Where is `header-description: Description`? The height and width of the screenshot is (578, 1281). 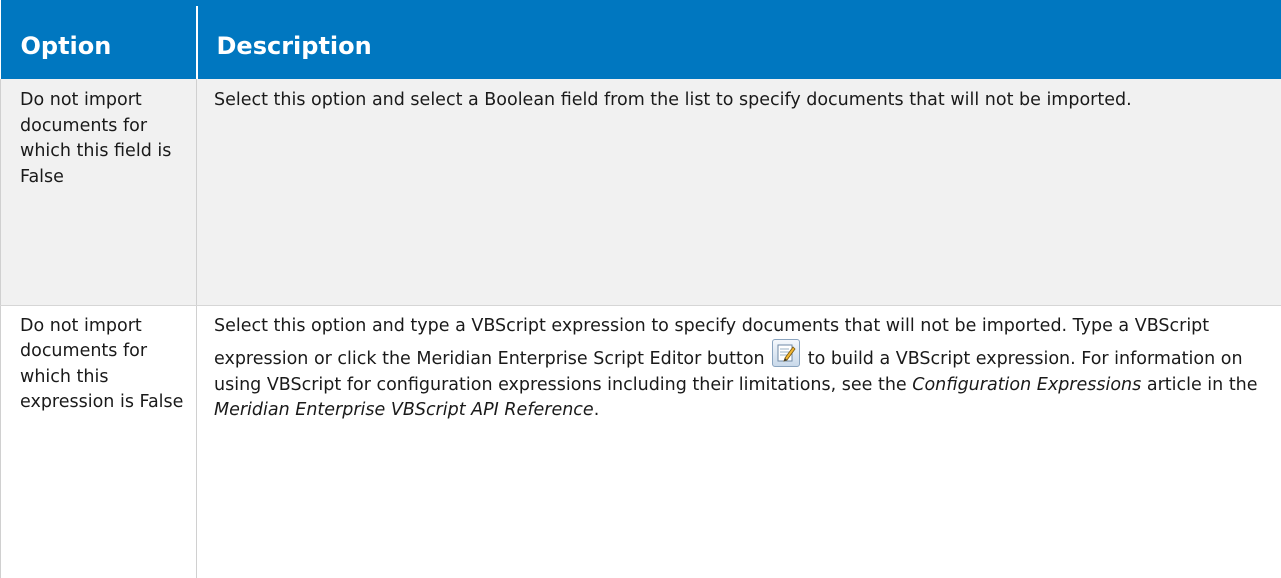 header-description: Description is located at coordinates (739, 41).